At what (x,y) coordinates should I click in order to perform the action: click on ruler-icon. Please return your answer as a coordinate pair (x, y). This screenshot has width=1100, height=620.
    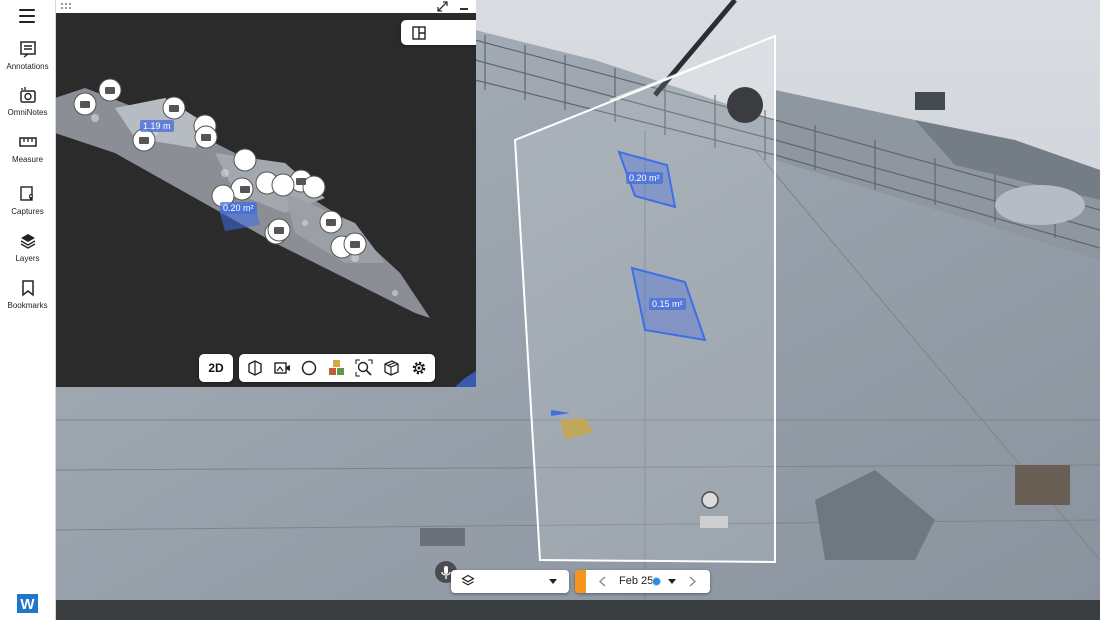
    Looking at the image, I should click on (27, 142).